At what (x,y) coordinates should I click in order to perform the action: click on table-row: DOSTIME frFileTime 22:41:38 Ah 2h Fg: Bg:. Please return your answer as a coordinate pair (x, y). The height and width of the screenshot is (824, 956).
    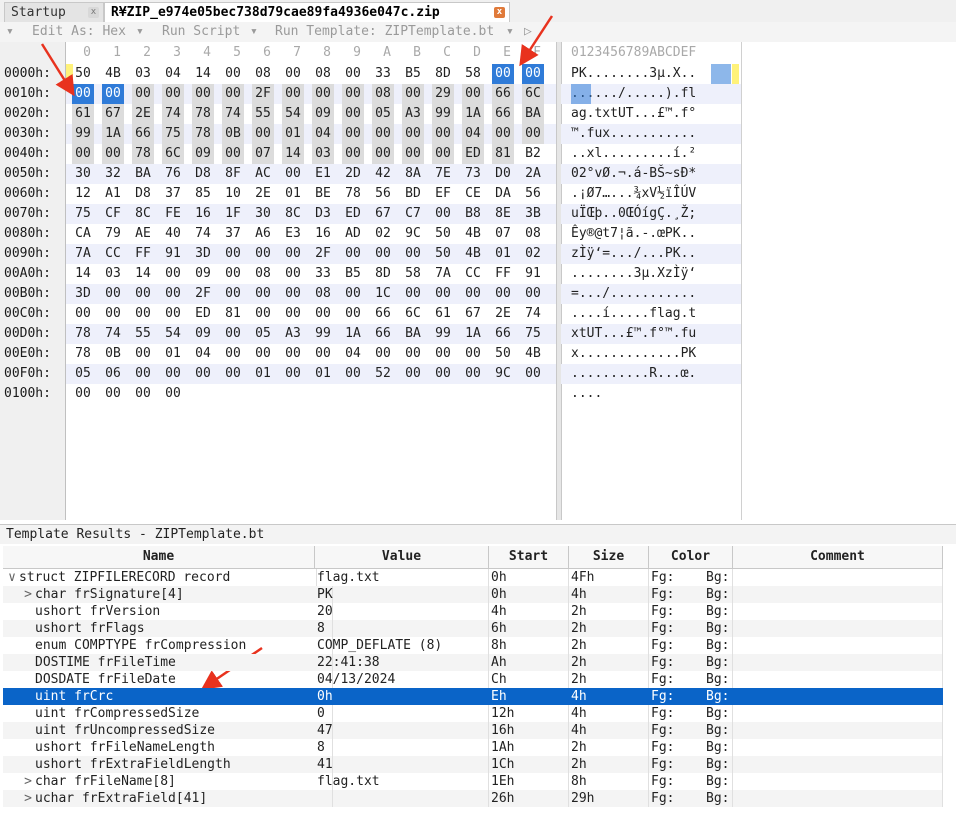
    Looking at the image, I should click on (473, 662).